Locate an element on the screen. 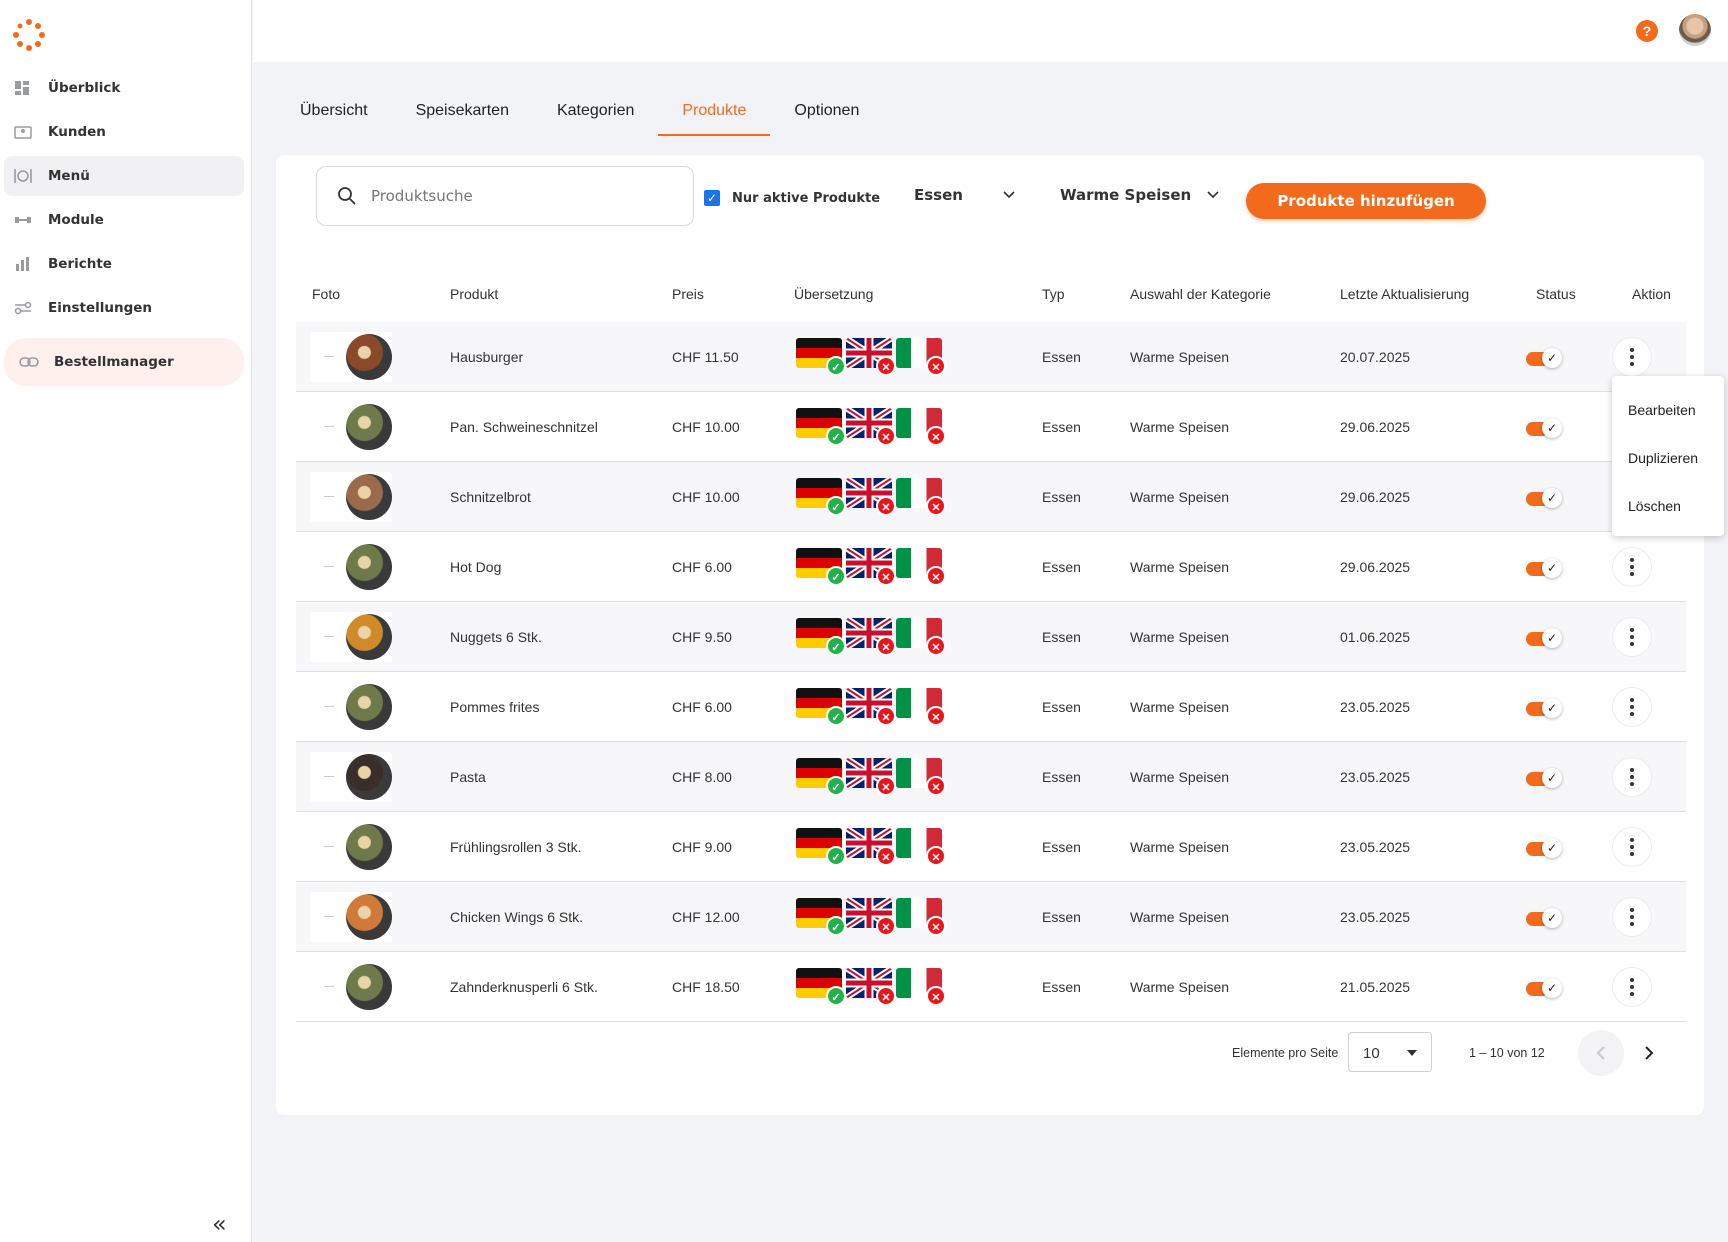 The width and height of the screenshot is (1728, 1242). search-input is located at coordinates (521, 196).